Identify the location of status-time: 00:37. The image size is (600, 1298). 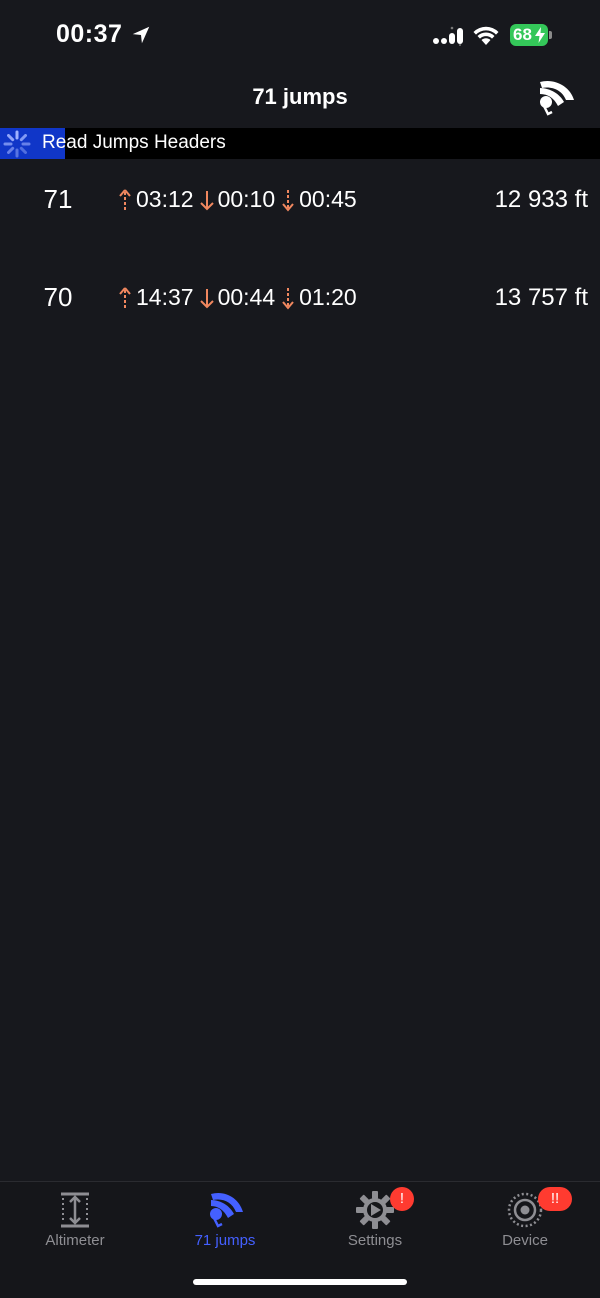
(89, 34).